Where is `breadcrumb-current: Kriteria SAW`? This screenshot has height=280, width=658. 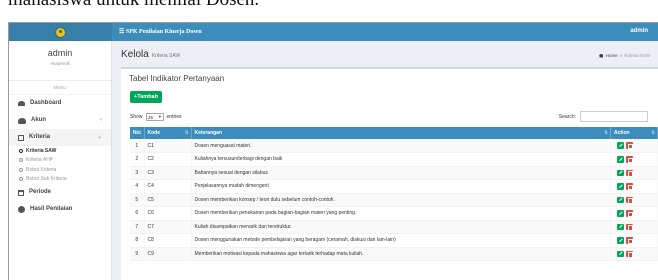 breadcrumb-current: Kriteria SAW is located at coordinates (637, 55).